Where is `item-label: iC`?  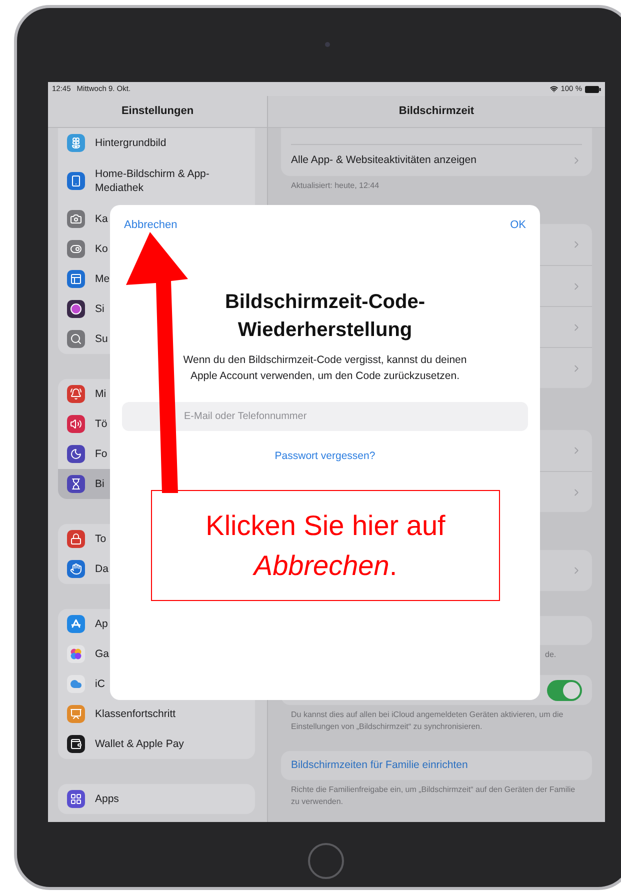 item-label: iC is located at coordinates (100, 684).